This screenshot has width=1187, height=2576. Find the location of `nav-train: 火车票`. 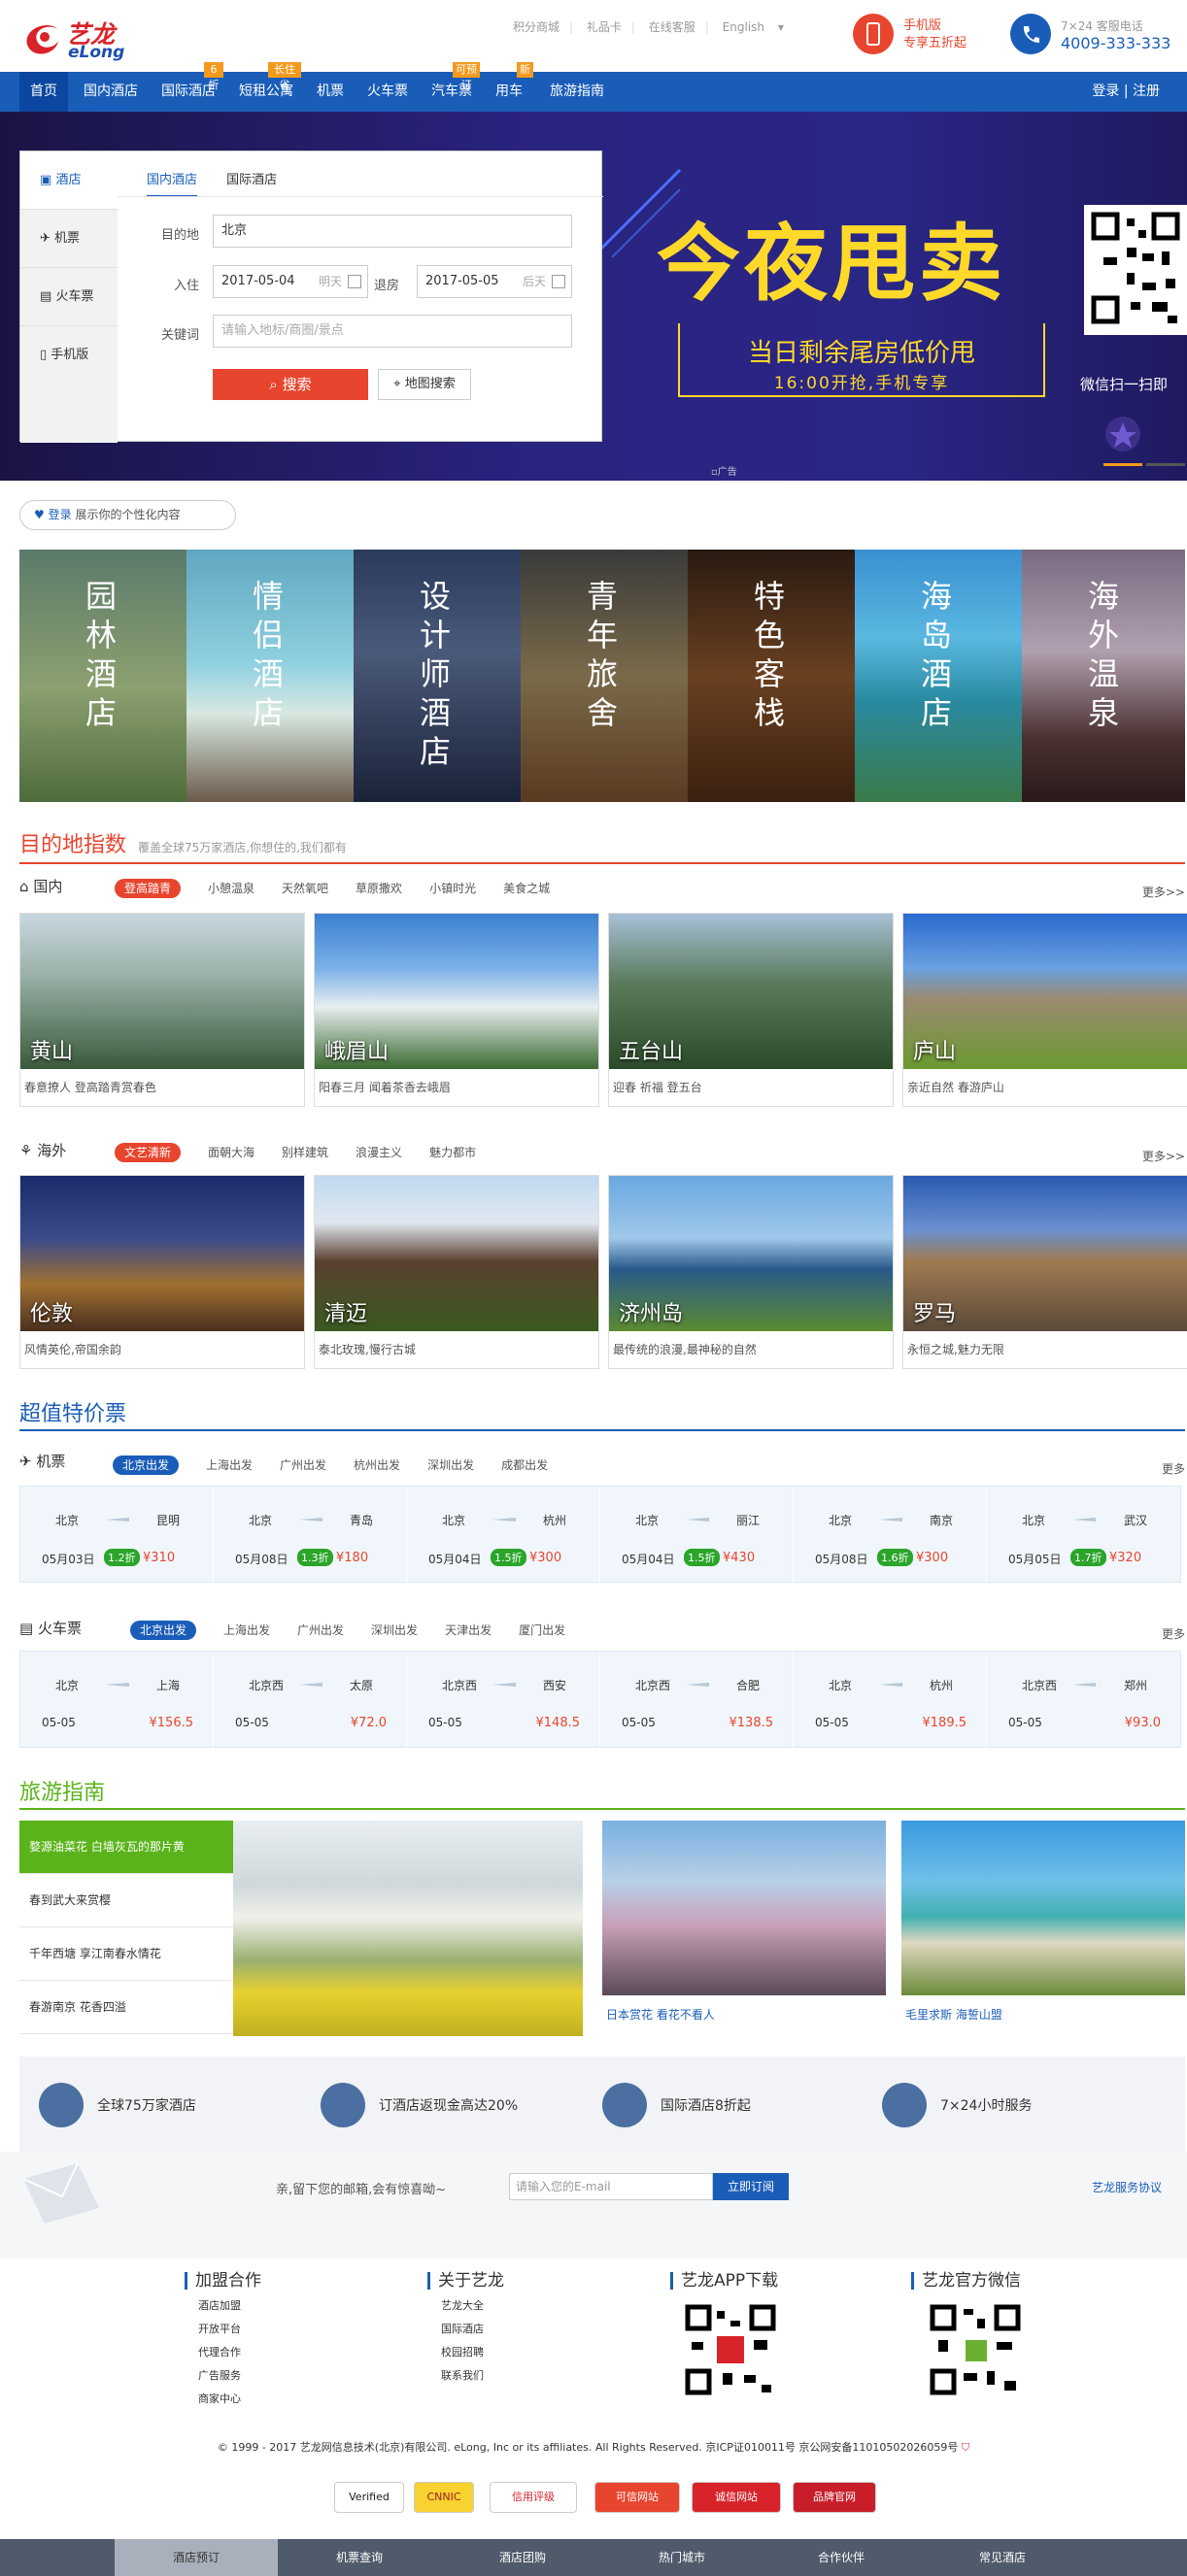

nav-train: 火车票 is located at coordinates (387, 92).